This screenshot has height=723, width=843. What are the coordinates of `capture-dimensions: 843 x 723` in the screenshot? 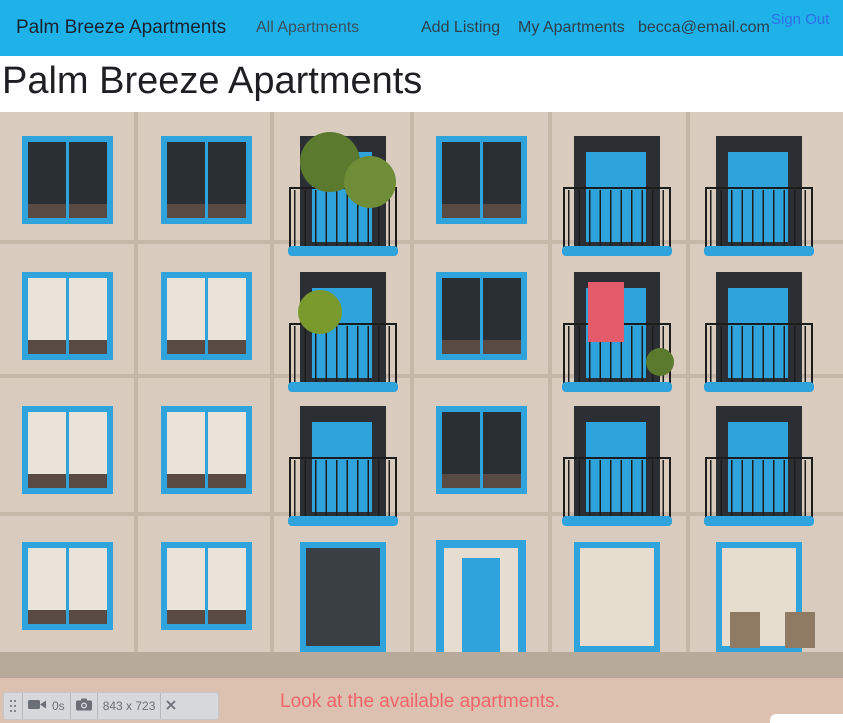 It's located at (130, 706).